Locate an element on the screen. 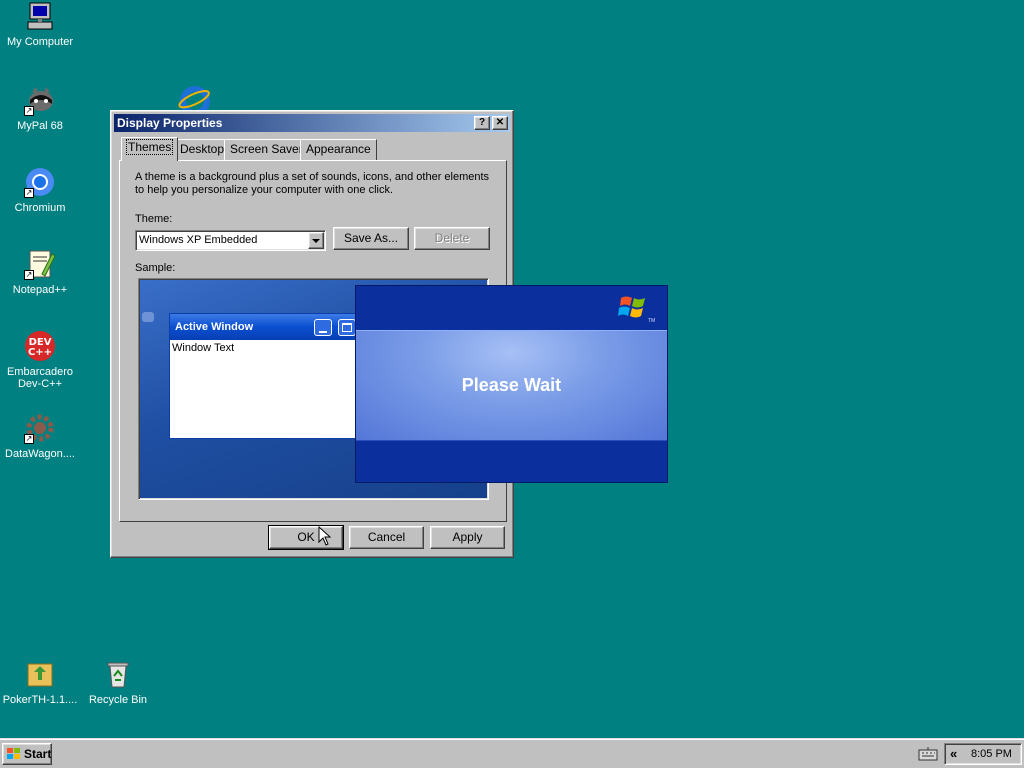 The width and height of the screenshot is (1024, 768). desktop-icon-label: Chromium is located at coordinates (40, 208).